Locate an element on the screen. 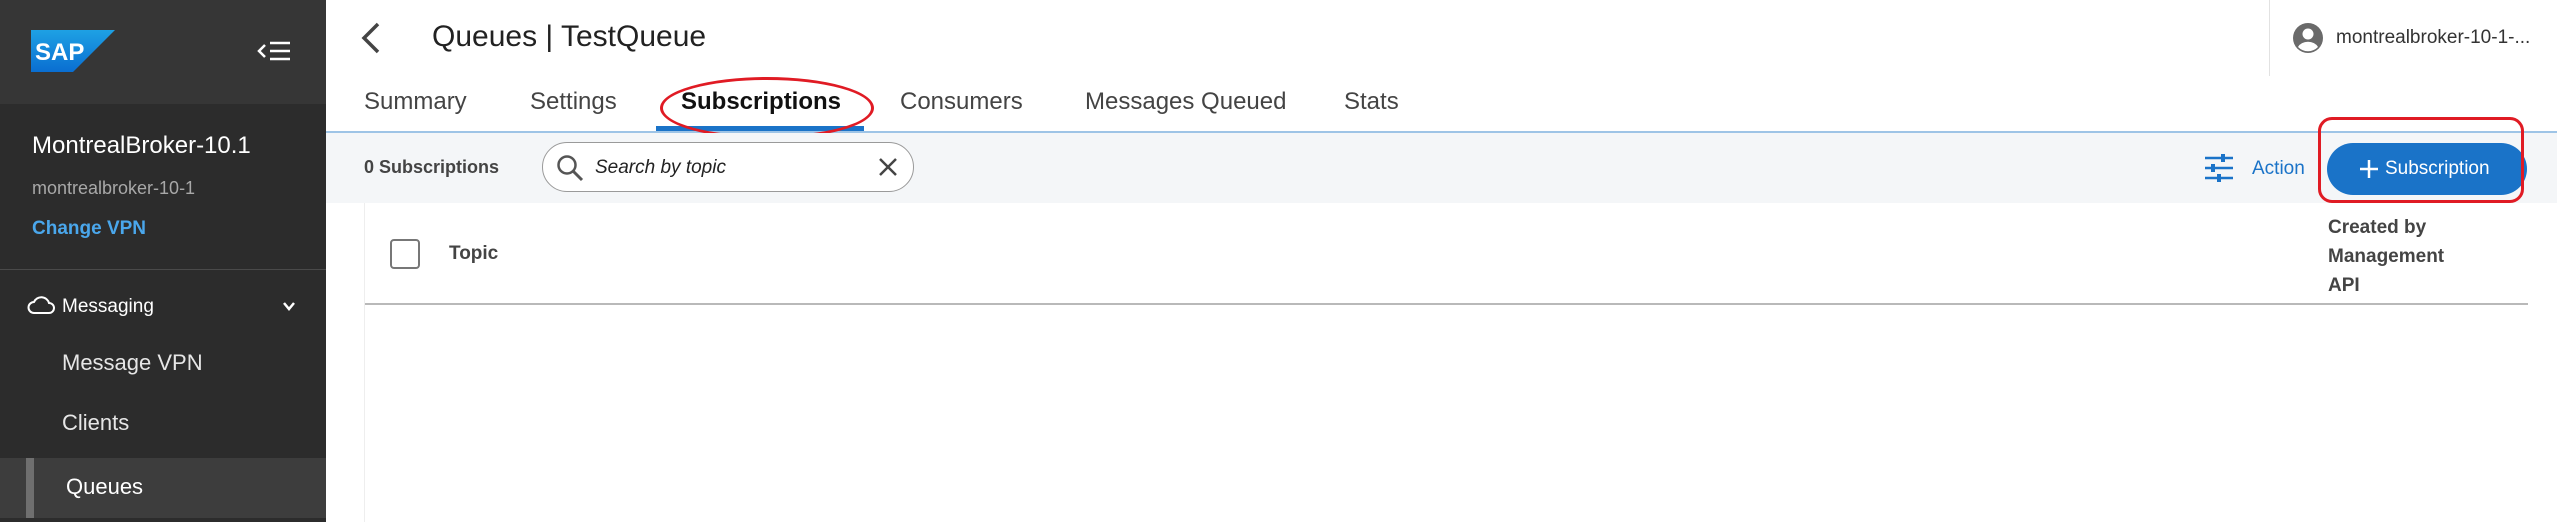 This screenshot has height=522, width=2557. column-header-topic: Topic is located at coordinates (473, 254).